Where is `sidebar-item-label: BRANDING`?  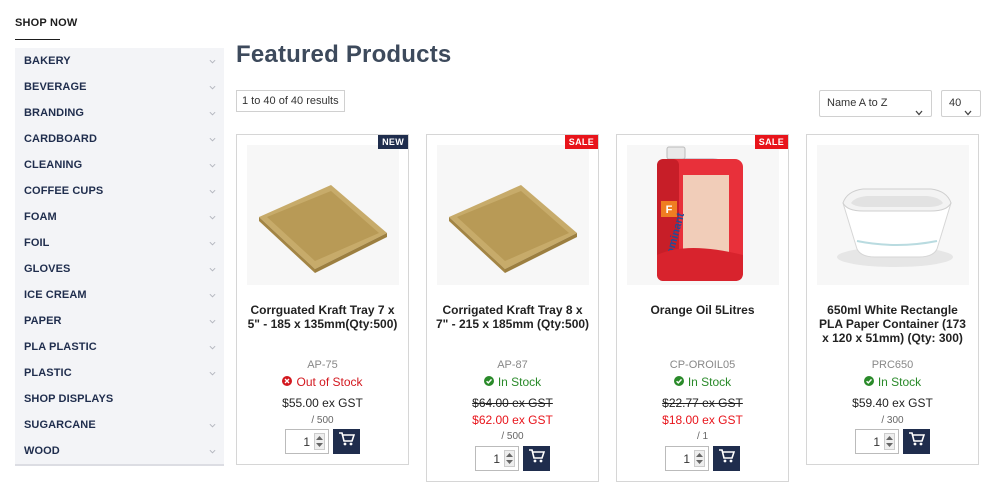
sidebar-item-label: BRANDING is located at coordinates (54, 113).